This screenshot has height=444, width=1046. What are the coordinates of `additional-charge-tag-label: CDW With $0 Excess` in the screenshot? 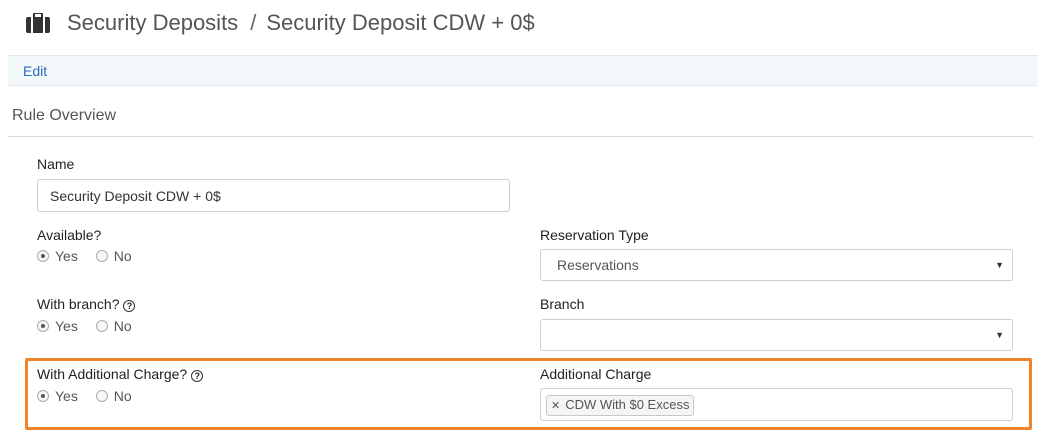 It's located at (627, 404).